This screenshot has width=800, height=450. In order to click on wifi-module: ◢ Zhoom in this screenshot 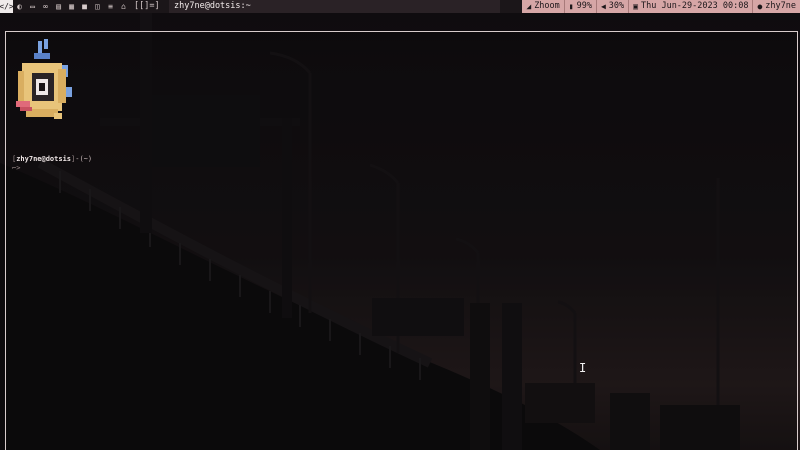, I will do `click(542, 6)`.